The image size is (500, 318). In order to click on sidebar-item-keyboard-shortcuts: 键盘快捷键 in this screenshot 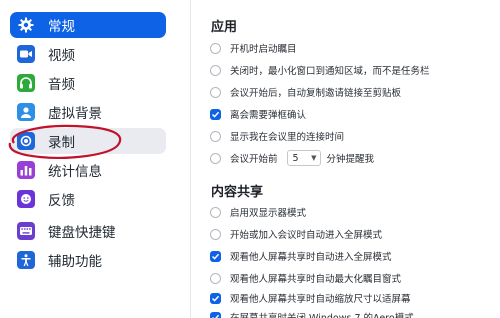, I will do `click(88, 231)`.